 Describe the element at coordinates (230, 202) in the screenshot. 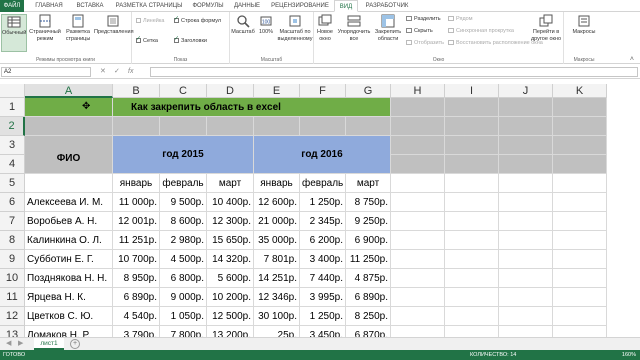

I see `salary-cell: 10 400р.` at that location.